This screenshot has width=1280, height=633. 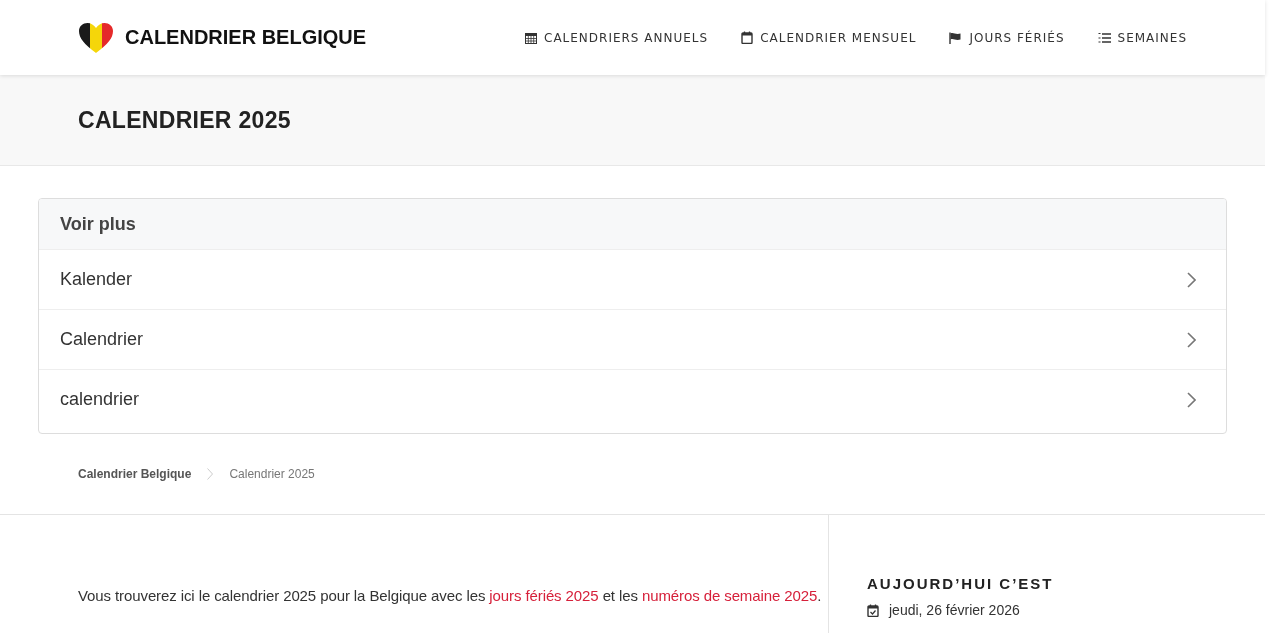 I want to click on text-link: jours fériés 2025, so click(x=544, y=595).